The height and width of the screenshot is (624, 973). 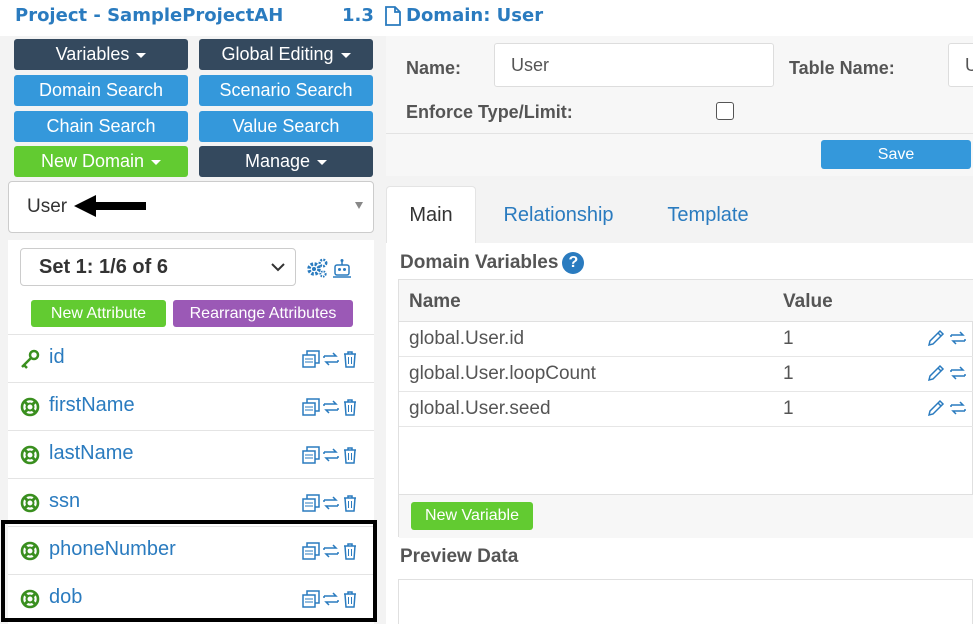 I want to click on domain-search-button: Domain Search, so click(x=101, y=90).